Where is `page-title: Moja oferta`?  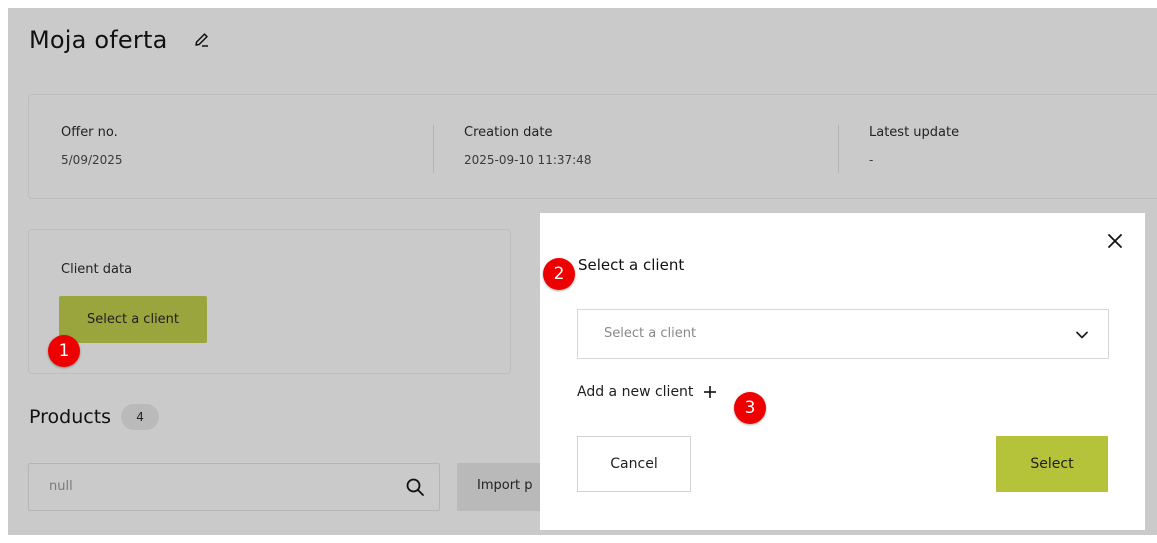
page-title: Moja oferta is located at coordinates (98, 40).